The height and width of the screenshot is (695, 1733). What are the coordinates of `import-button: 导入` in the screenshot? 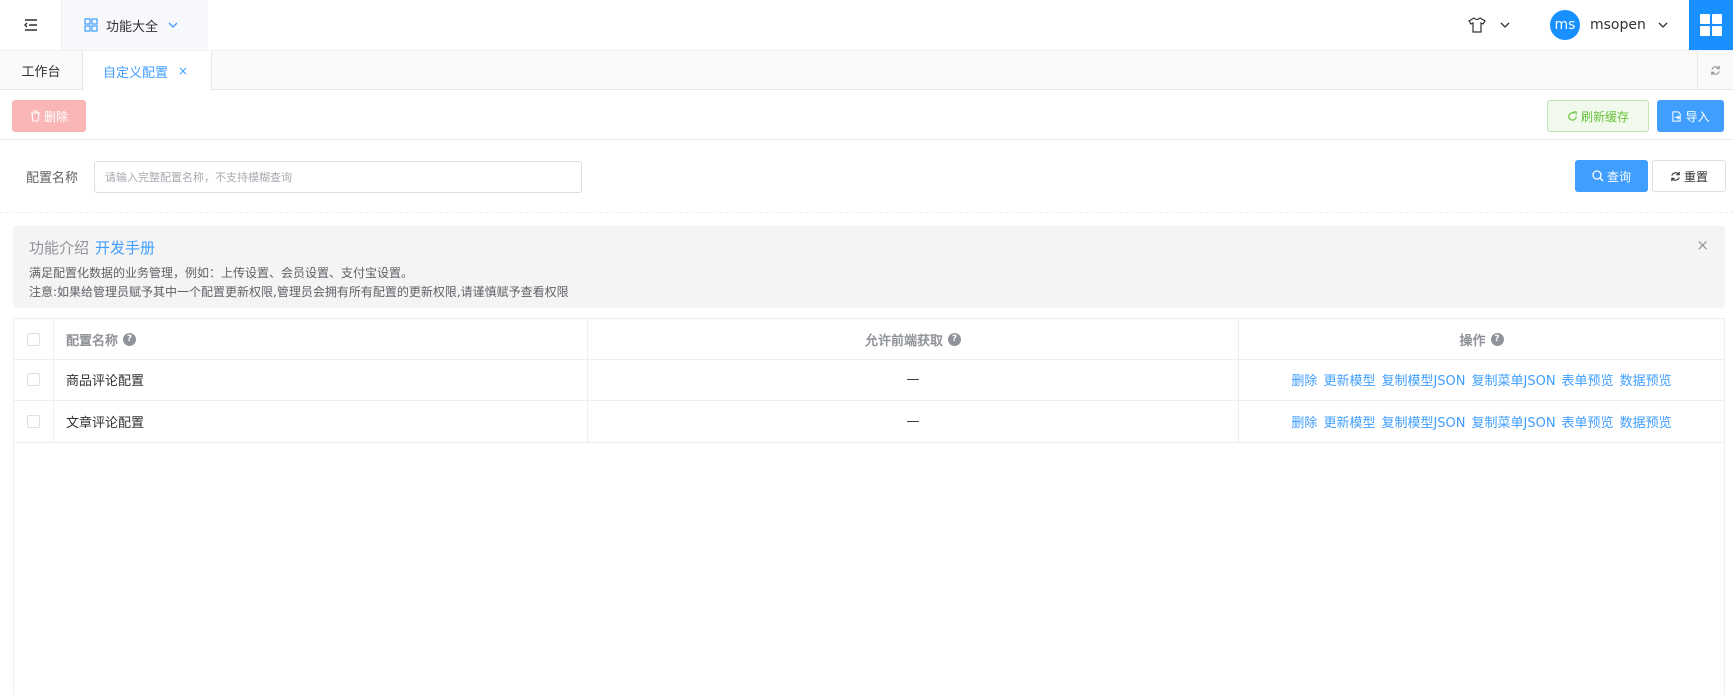 It's located at (1690, 116).